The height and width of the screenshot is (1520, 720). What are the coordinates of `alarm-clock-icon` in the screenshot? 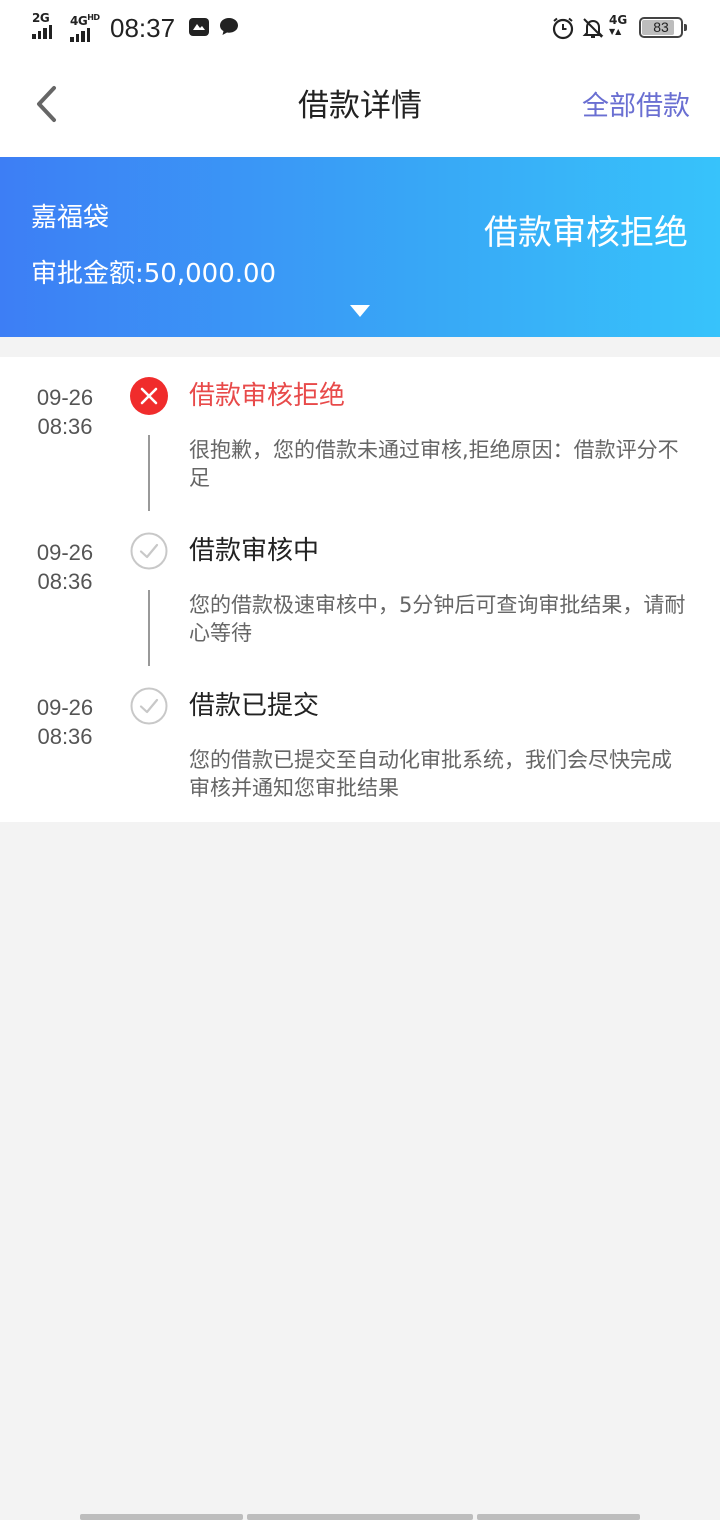 It's located at (563, 28).